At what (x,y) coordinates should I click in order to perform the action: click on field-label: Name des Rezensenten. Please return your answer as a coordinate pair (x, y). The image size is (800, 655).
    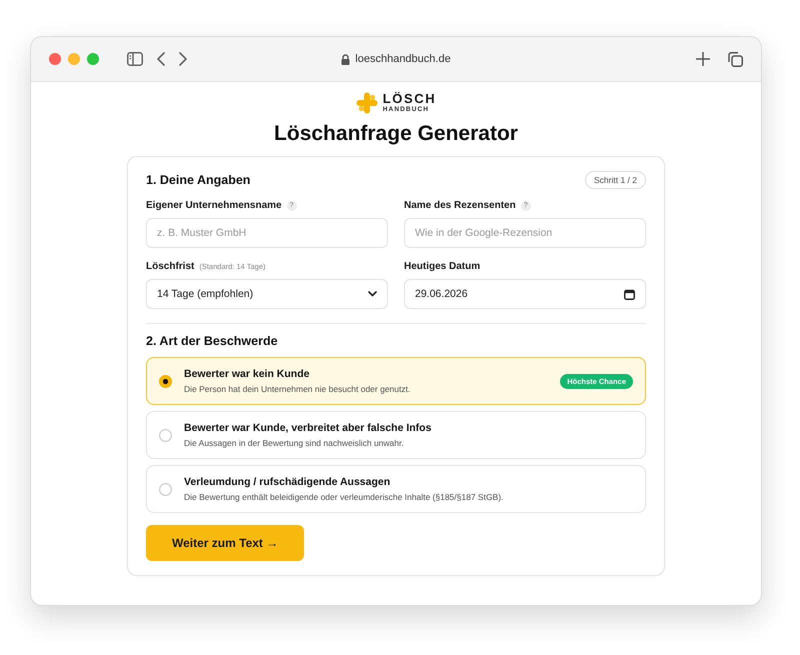
    Looking at the image, I should click on (460, 205).